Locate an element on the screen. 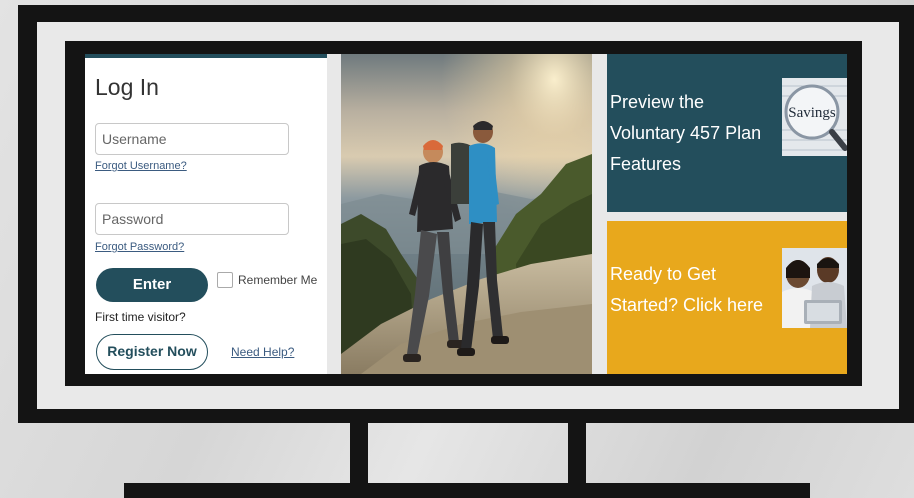 The width and height of the screenshot is (914, 498). monitor-stand-left is located at coordinates (359, 455).